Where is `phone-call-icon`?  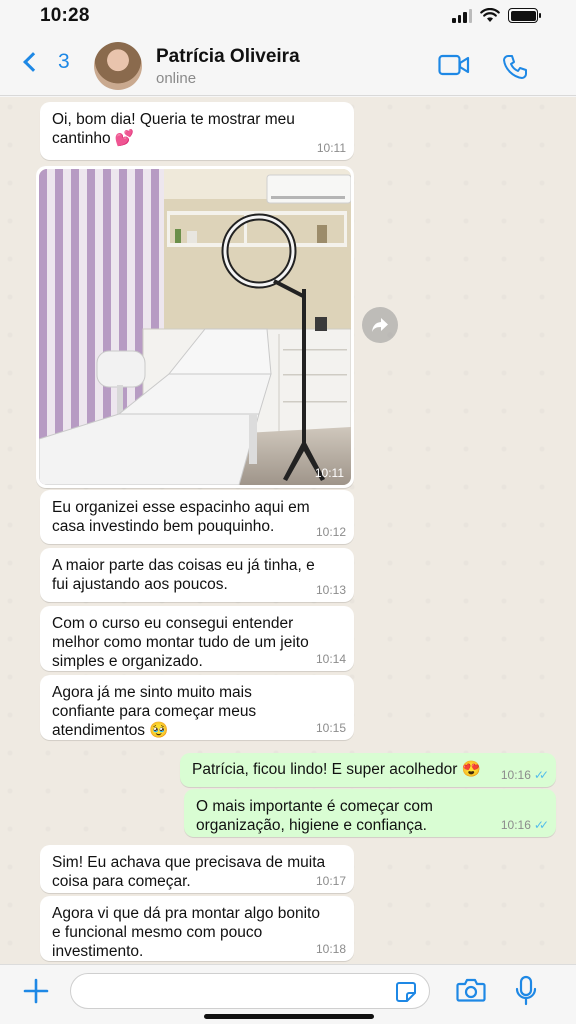
phone-call-icon is located at coordinates (515, 67).